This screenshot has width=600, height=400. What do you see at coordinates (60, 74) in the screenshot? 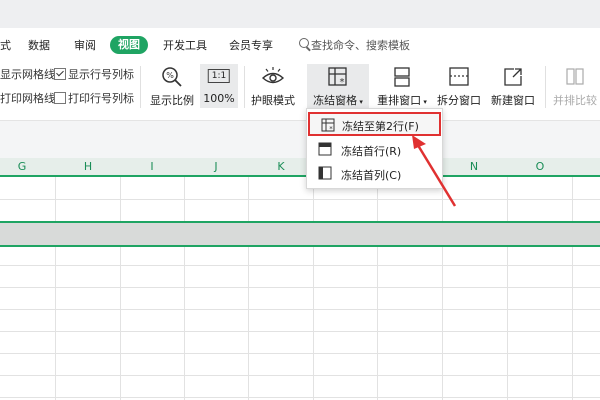
I see `show-row-col-headers-checkbox` at bounding box center [60, 74].